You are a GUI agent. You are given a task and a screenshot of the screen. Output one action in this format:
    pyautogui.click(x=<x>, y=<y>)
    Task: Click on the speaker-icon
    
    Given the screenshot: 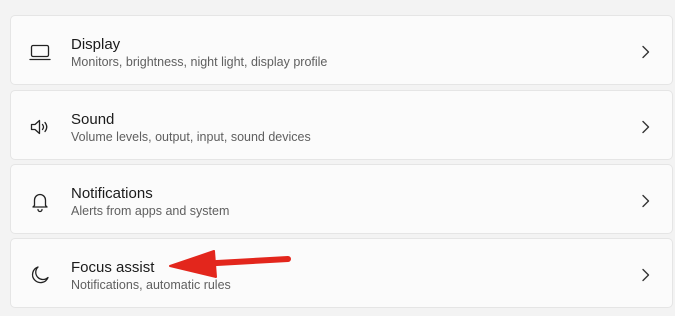 What is the action you would take?
    pyautogui.click(x=40, y=127)
    